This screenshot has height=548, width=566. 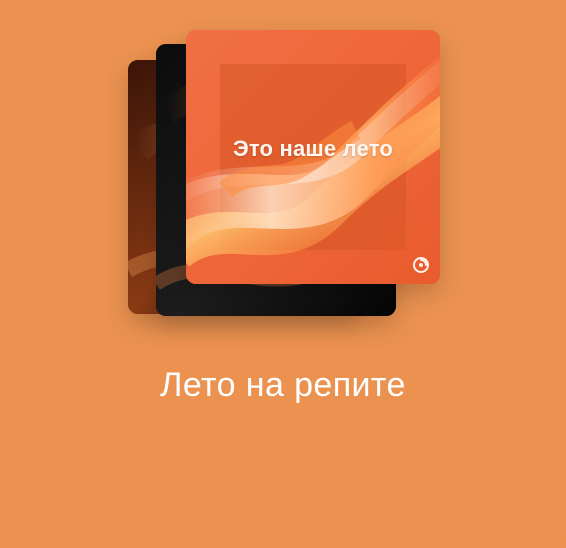 What do you see at coordinates (283, 385) in the screenshot?
I see `playlist-title: Лето на репите` at bounding box center [283, 385].